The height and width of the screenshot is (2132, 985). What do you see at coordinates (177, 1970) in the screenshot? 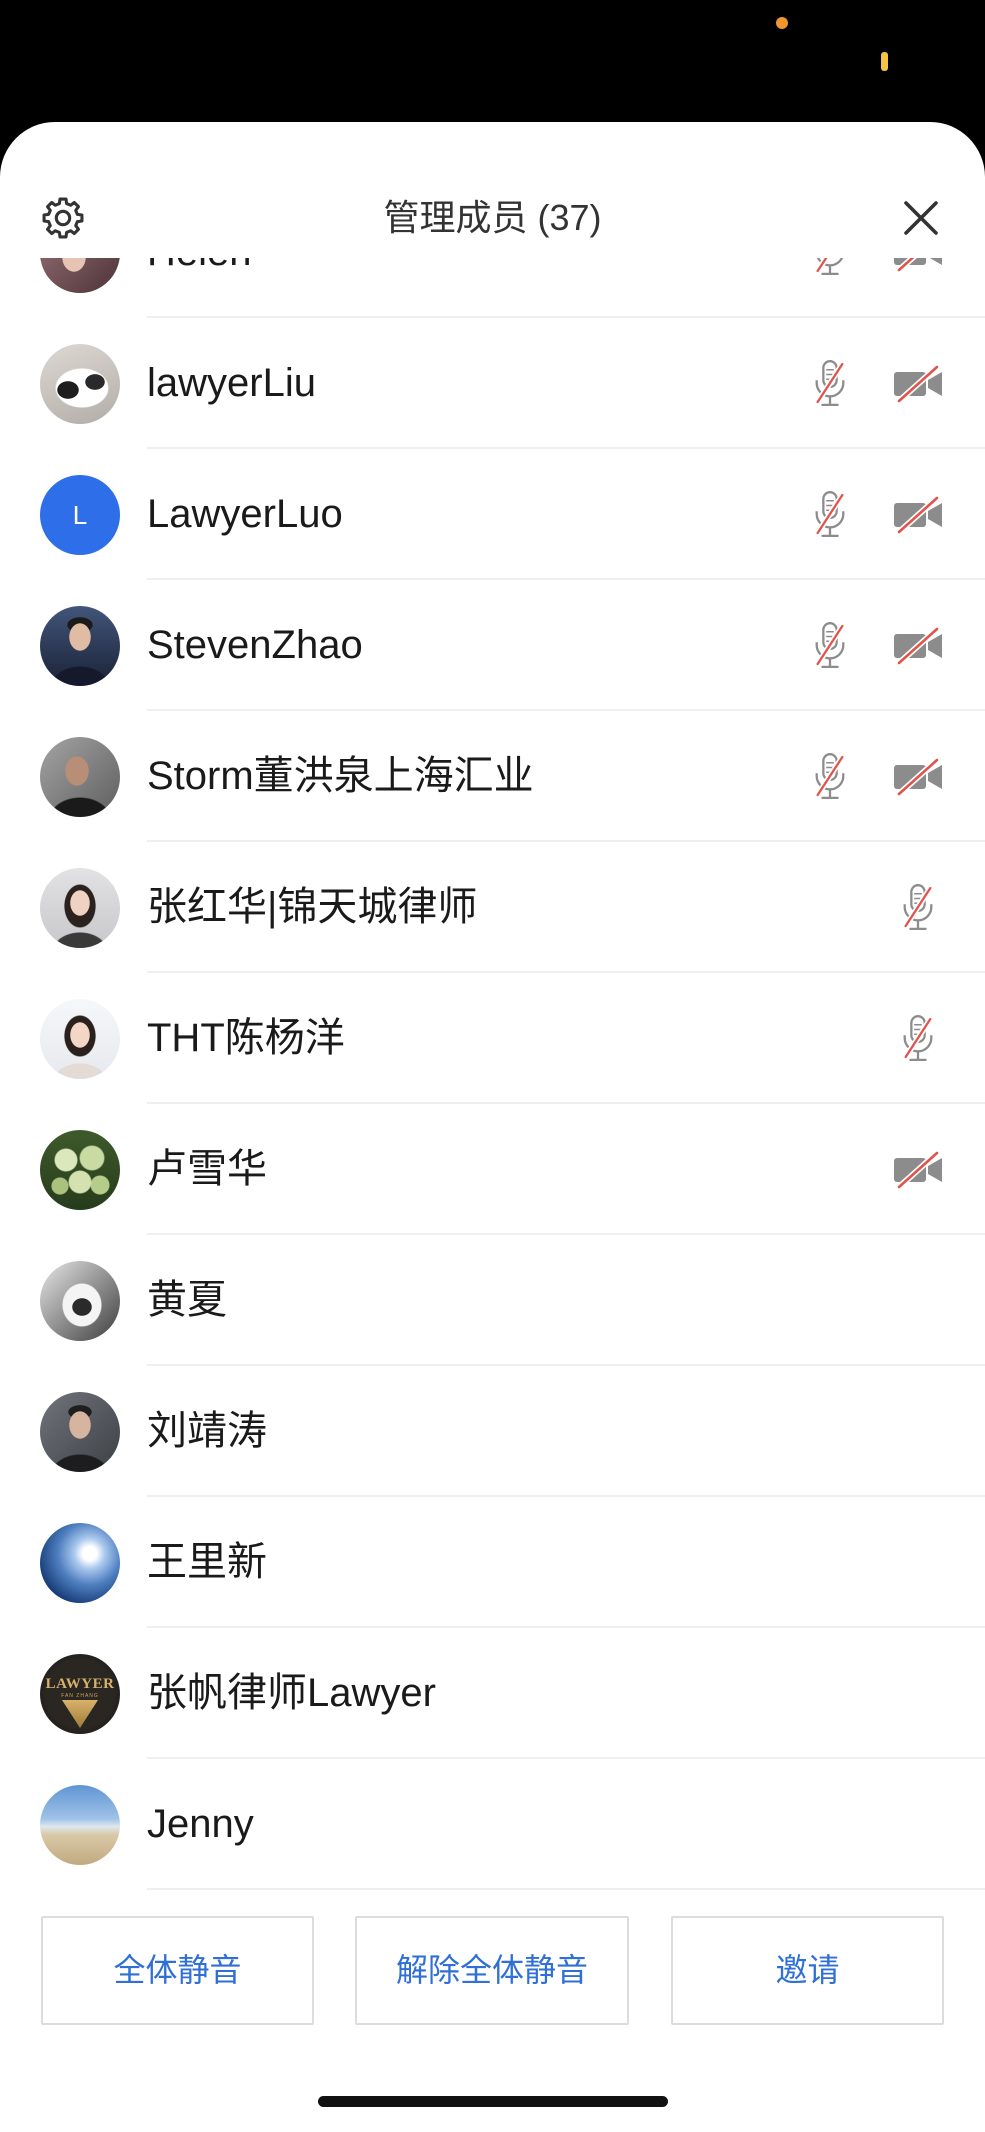
I see `mute-all-button: 全体静音` at bounding box center [177, 1970].